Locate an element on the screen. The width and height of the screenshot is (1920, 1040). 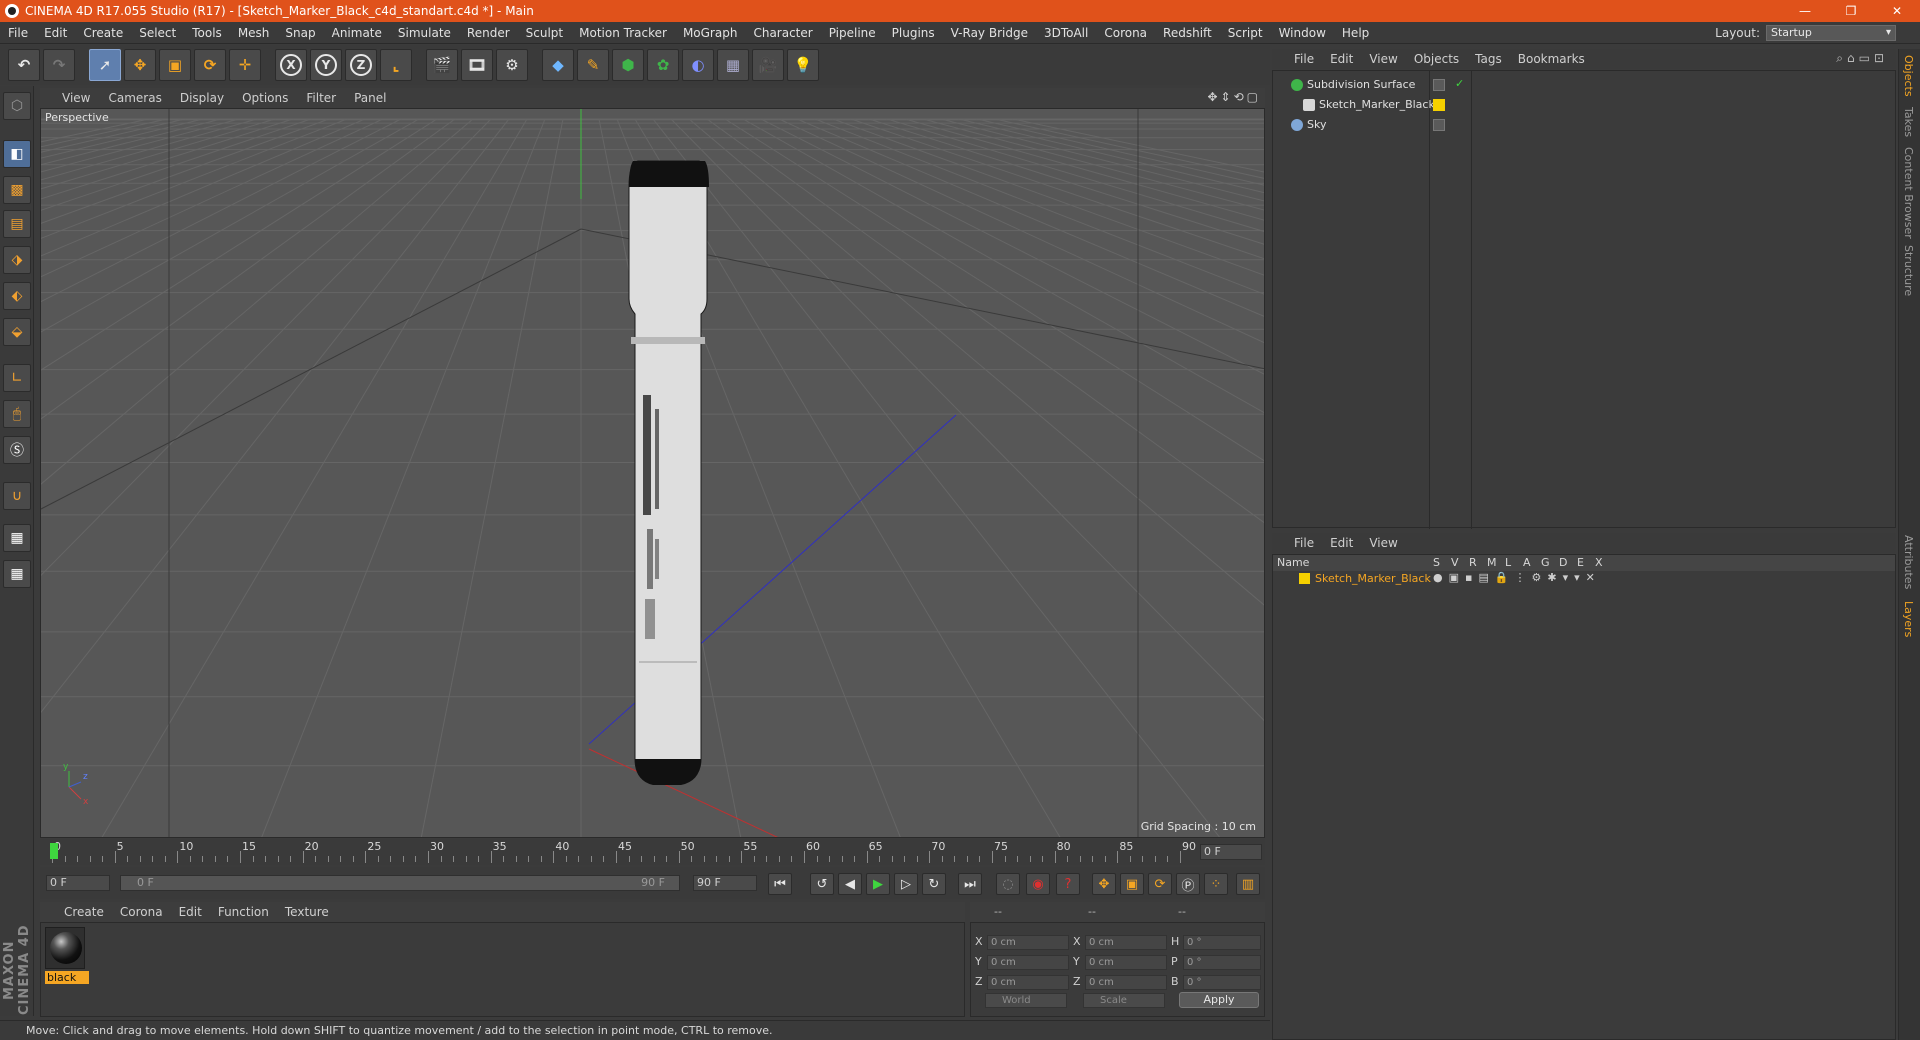
size-mode-dropdown: Scale is located at coordinates (1124, 1000).